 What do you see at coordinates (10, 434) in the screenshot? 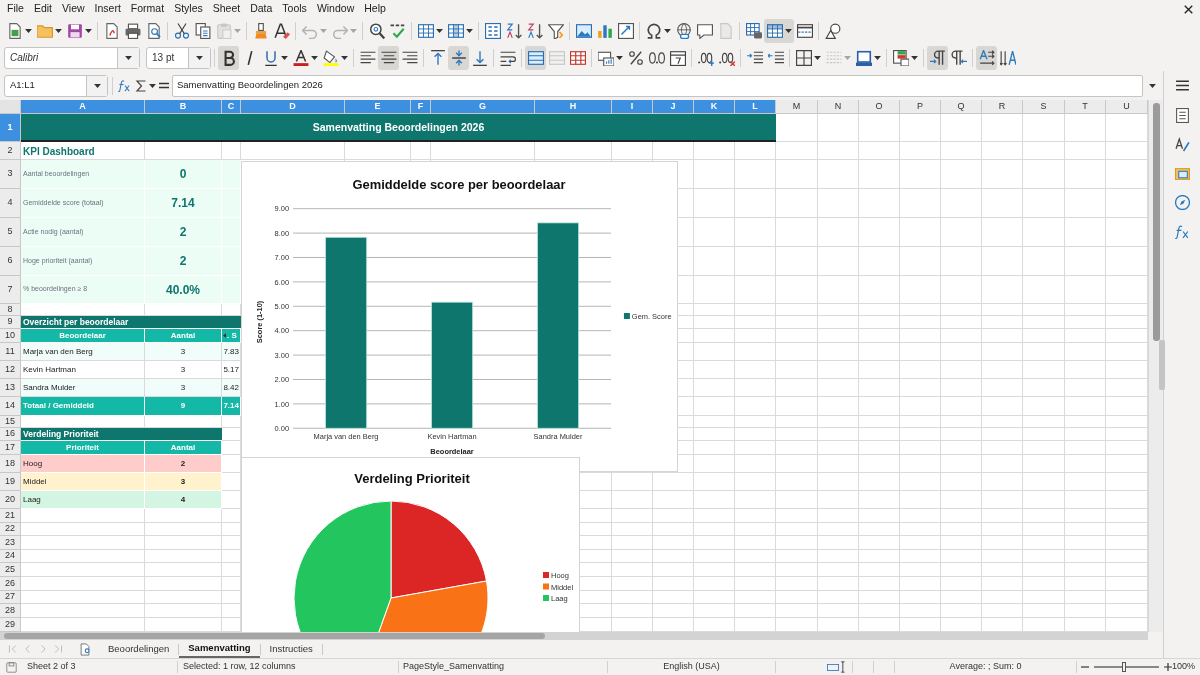
I see `row-header: 16` at bounding box center [10, 434].